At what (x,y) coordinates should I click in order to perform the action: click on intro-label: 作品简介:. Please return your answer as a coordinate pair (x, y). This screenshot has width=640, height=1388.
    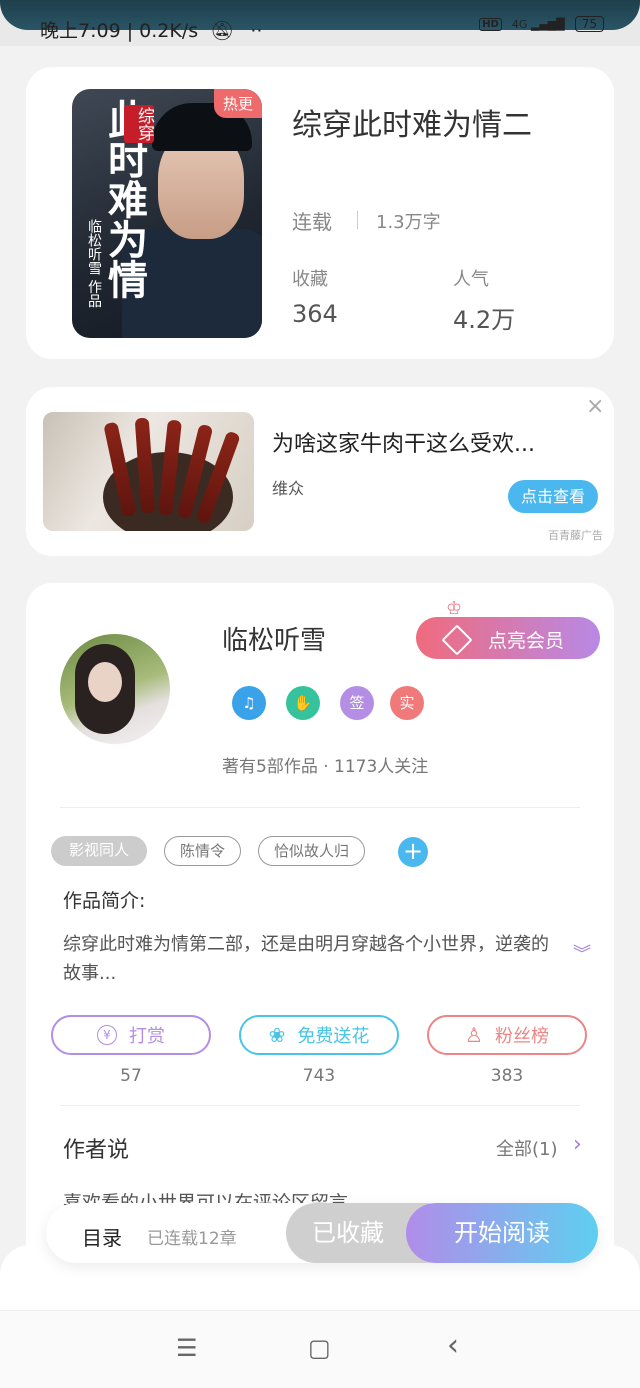
    Looking at the image, I should click on (104, 901).